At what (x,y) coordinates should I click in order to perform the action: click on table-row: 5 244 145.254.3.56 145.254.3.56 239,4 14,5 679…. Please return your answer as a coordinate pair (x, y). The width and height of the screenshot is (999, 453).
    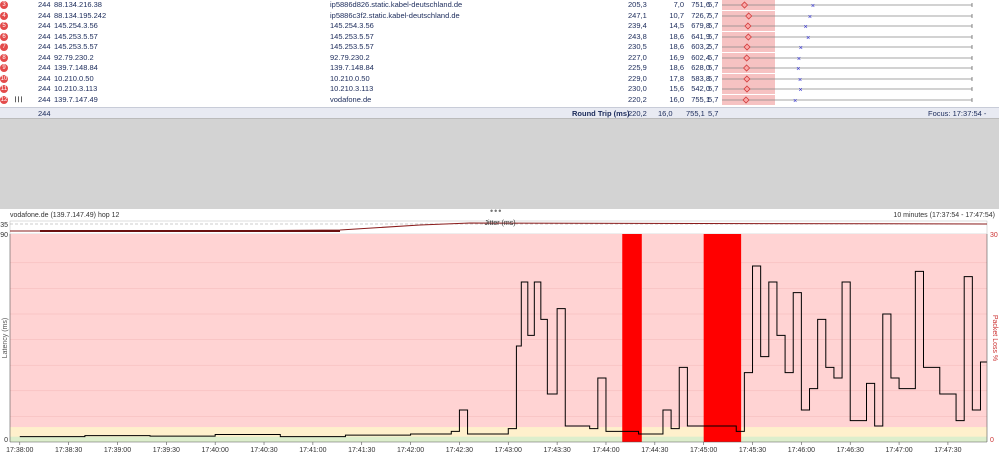
    Looking at the image, I should click on (499, 26).